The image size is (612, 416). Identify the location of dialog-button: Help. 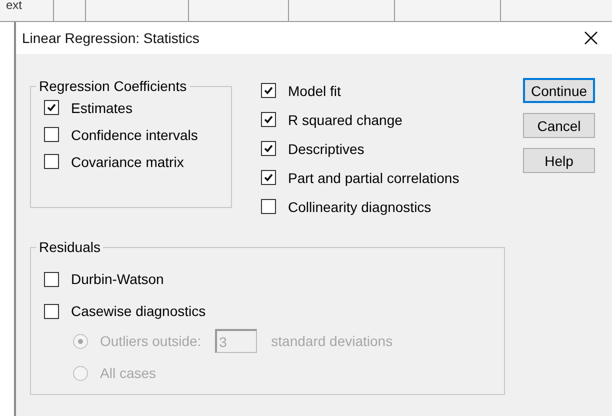
(559, 160).